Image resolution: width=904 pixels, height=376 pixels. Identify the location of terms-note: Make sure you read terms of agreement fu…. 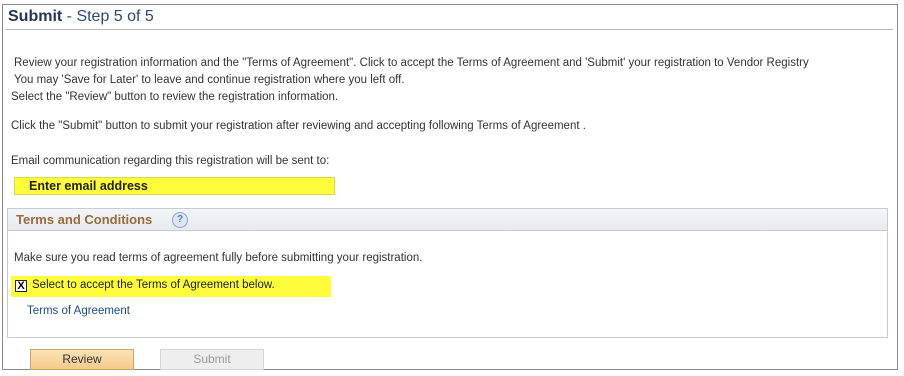
(218, 258).